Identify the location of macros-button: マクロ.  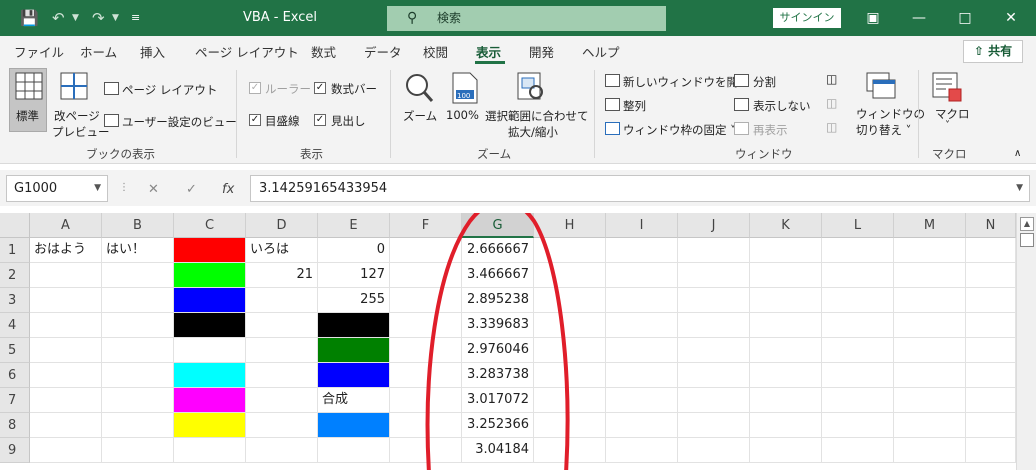
(952, 114).